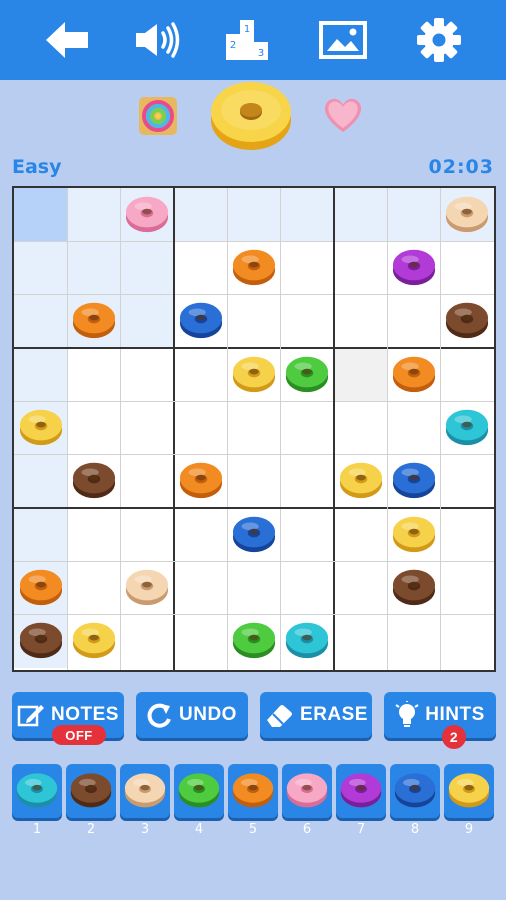 Image resolution: width=506 pixels, height=900 pixels. What do you see at coordinates (157, 40) in the screenshot?
I see `sound-icon` at bounding box center [157, 40].